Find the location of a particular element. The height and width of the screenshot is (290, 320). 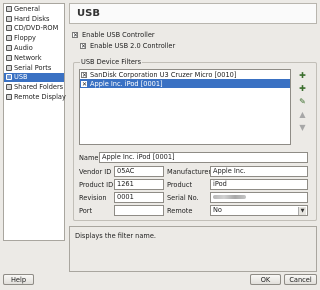

manufacturer-label: Manufacturer is located at coordinates (189, 172).